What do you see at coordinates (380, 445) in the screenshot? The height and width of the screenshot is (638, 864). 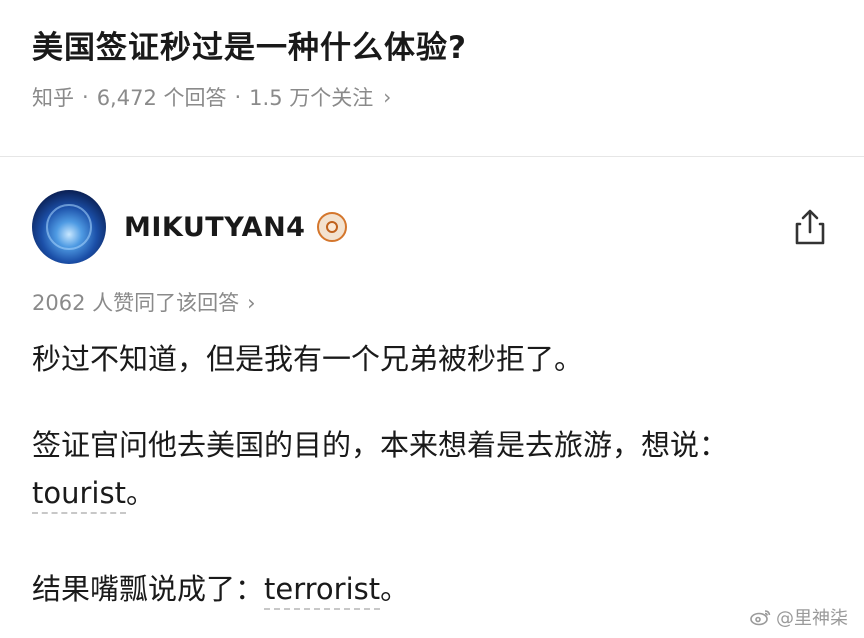 I see `paragraph-text: 签证官问他去美国的目的，本来想着是去旅游，想说：` at bounding box center [380, 445].